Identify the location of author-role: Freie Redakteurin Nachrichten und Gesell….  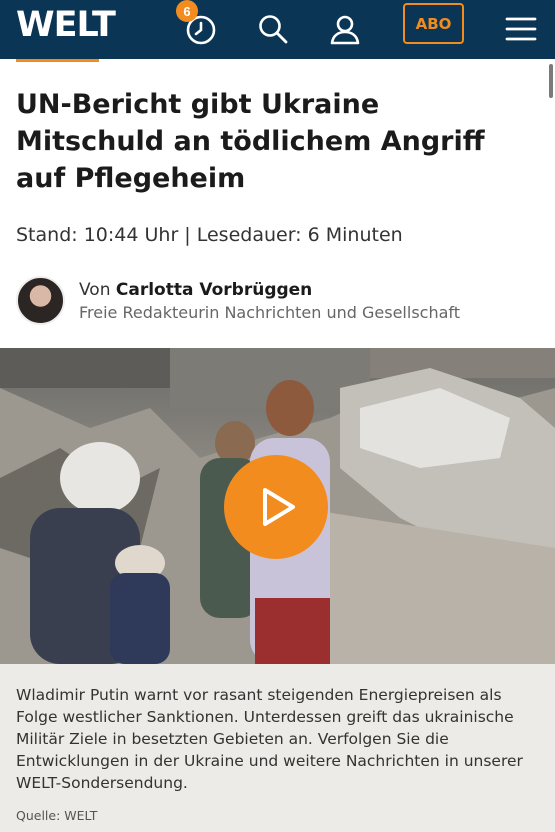
(270, 312).